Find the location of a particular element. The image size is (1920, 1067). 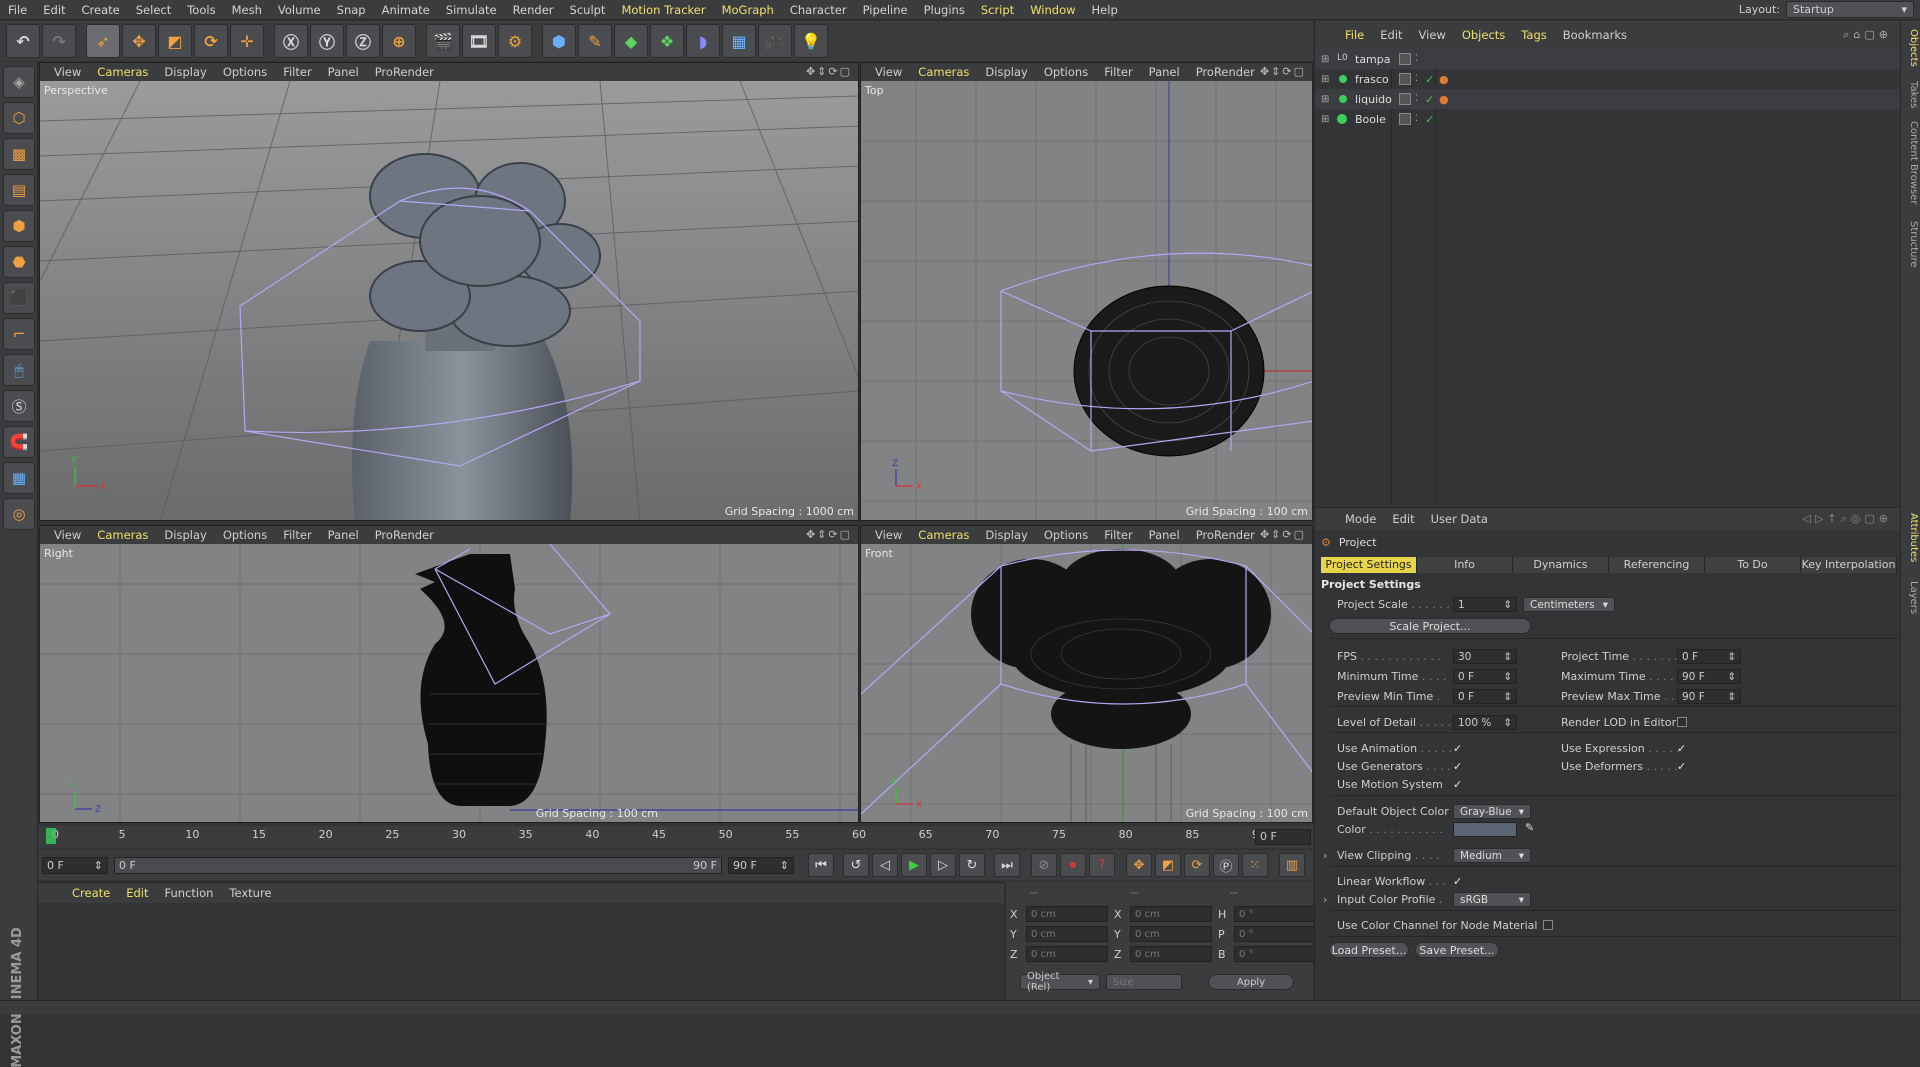

polygons-mode-icon: ⬛ is located at coordinates (19, 298).